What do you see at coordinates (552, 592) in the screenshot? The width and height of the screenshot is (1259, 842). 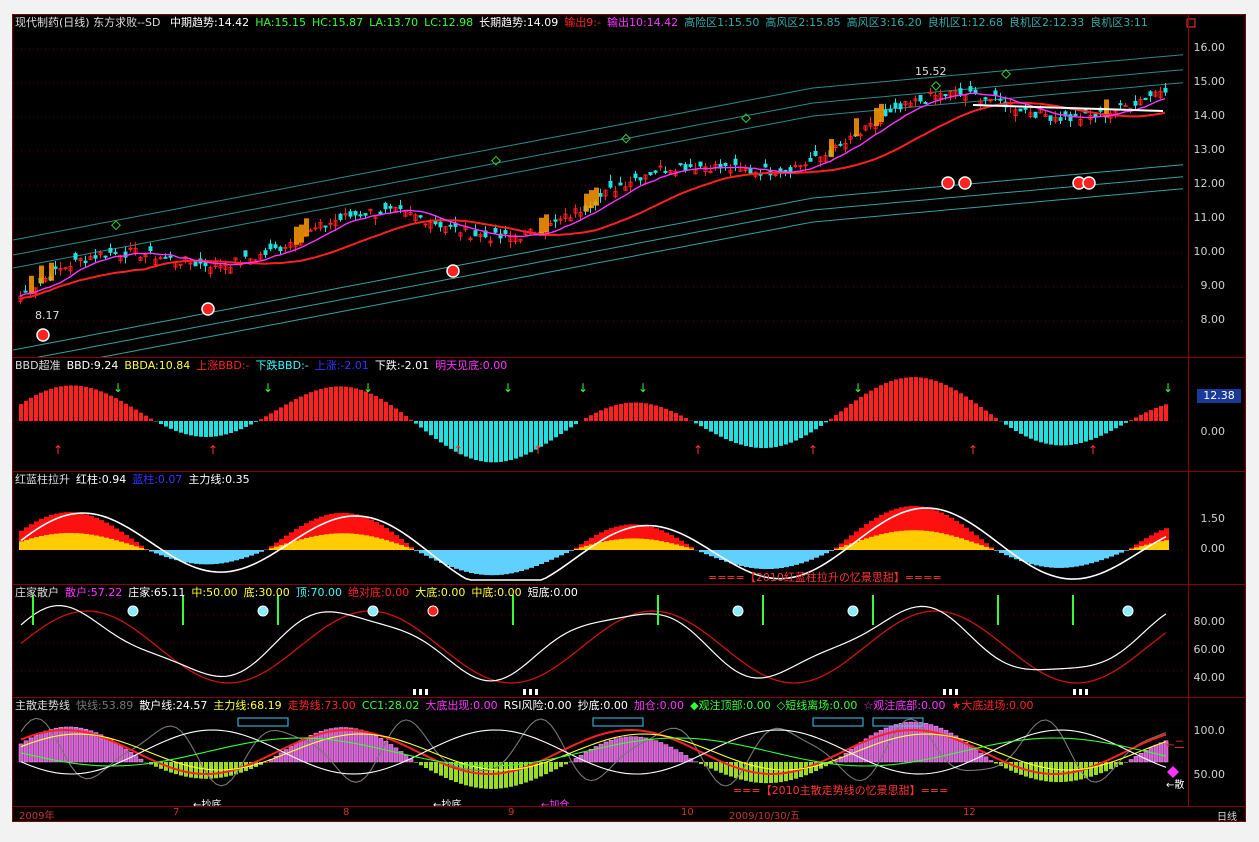 I see `zhuang-legend-item: 短底:0.00` at bounding box center [552, 592].